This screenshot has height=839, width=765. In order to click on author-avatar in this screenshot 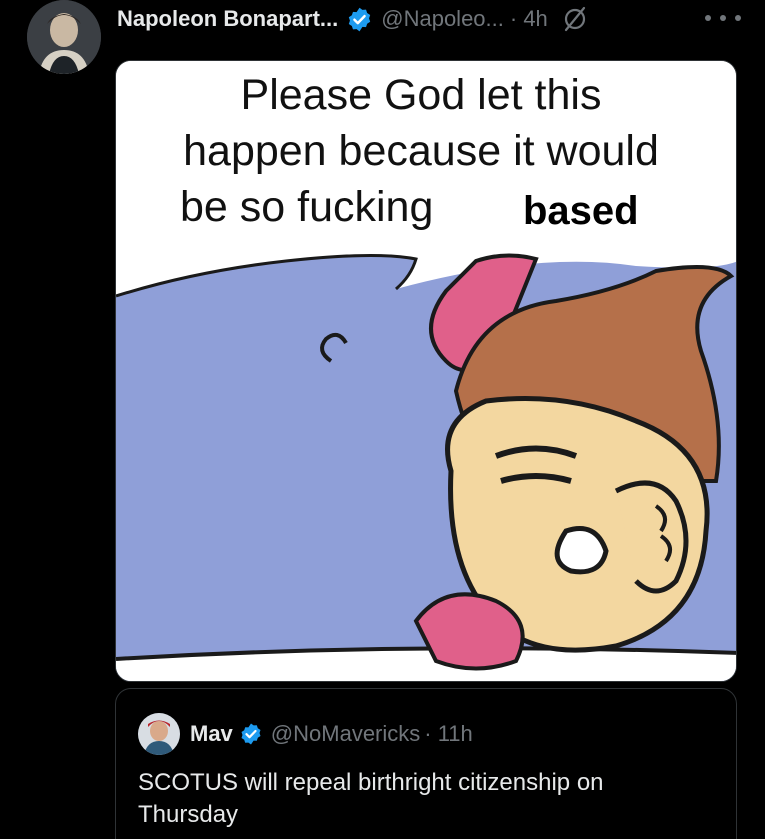, I will do `click(64, 37)`.